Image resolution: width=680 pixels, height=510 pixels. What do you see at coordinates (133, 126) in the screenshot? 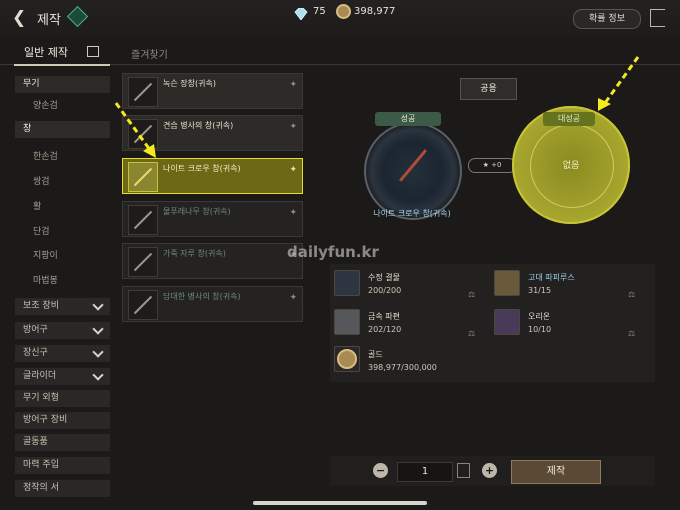
I see `annotation-arrow-left` at bounding box center [133, 126].